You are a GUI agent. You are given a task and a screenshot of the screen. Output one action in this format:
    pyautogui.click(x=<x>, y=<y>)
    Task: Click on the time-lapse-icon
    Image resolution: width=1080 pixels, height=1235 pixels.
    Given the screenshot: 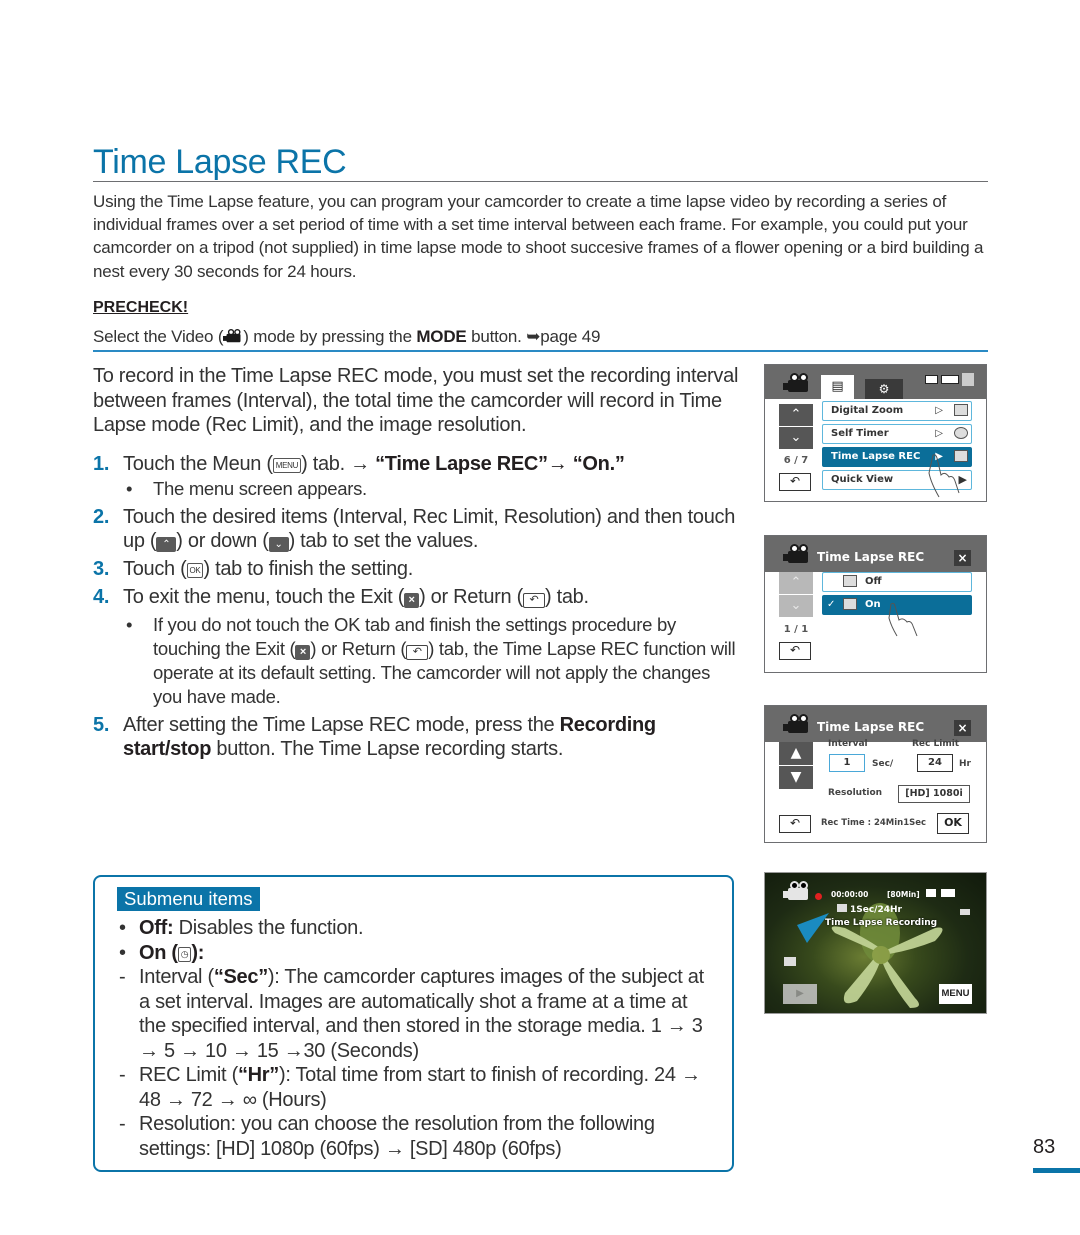 What is the action you would take?
    pyautogui.click(x=842, y=908)
    